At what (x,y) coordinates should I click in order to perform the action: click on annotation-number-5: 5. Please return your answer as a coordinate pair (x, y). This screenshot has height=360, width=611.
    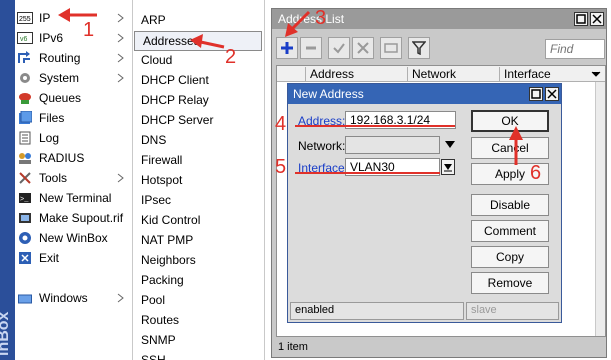
    Looking at the image, I should click on (281, 167).